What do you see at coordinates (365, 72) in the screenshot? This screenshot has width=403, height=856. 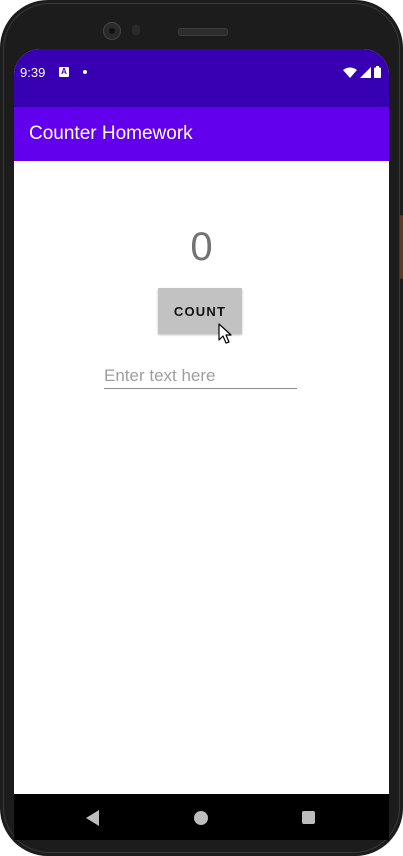 I see `signal-icon` at bounding box center [365, 72].